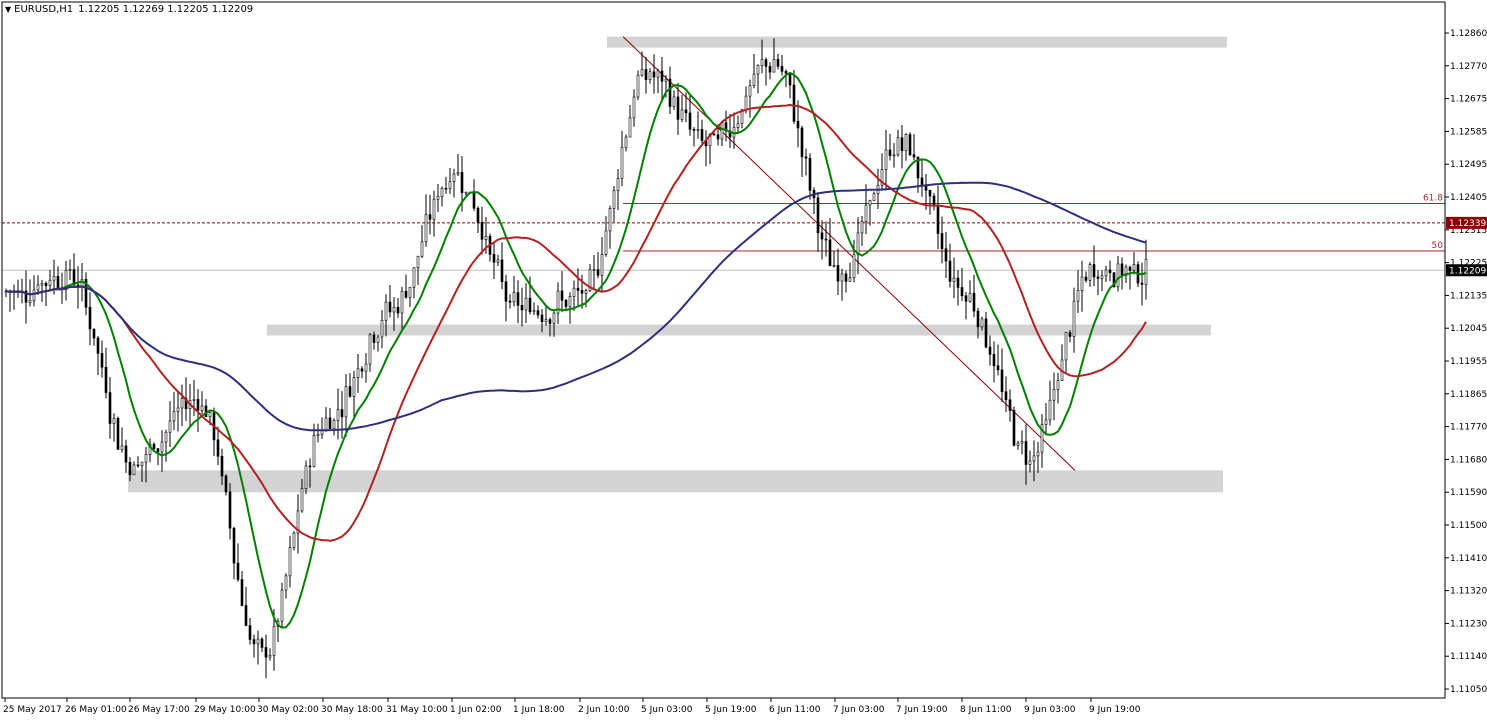  I want to click on y-tick-label: 1.12675, so click(1468, 100).